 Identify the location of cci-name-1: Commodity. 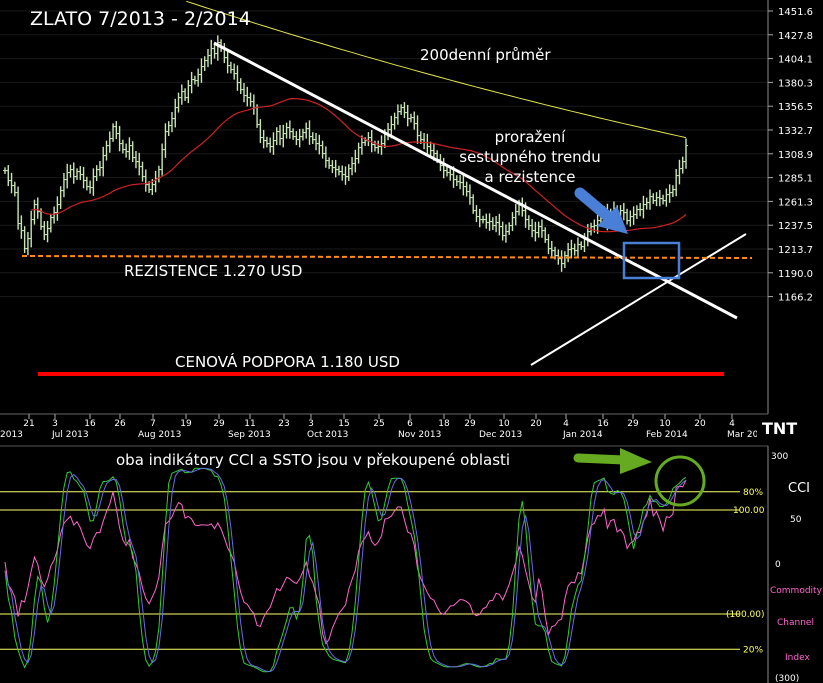
(796, 591).